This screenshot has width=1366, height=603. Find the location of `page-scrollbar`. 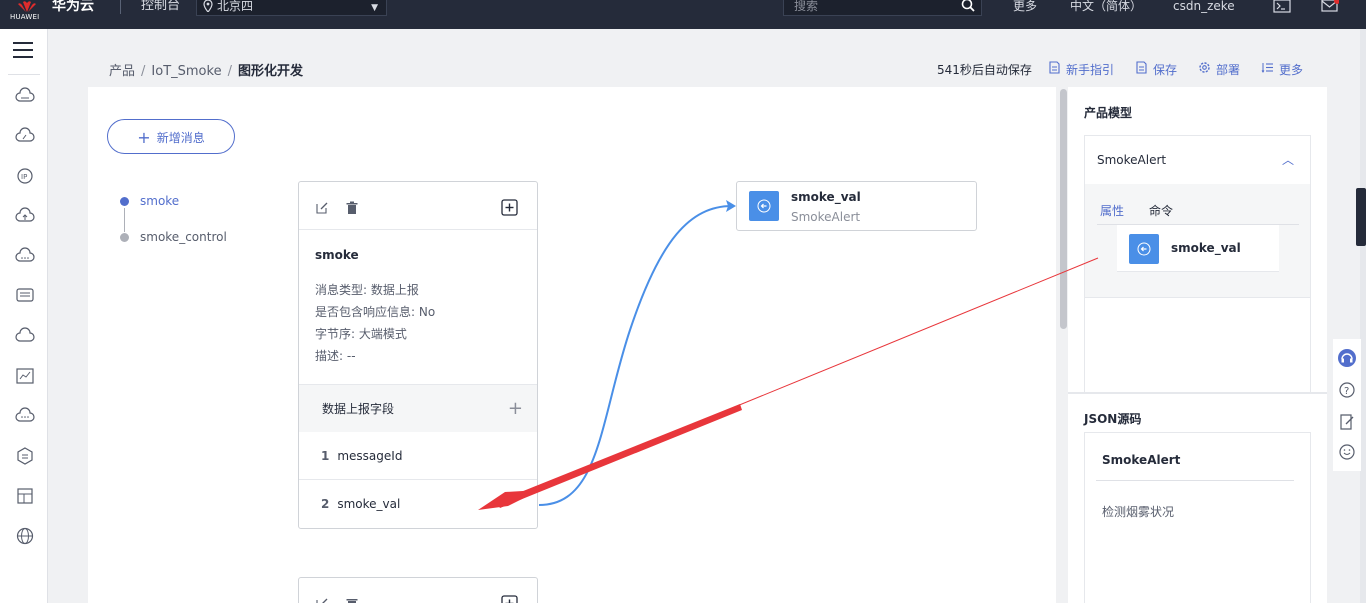

page-scrollbar is located at coordinates (1363, 316).